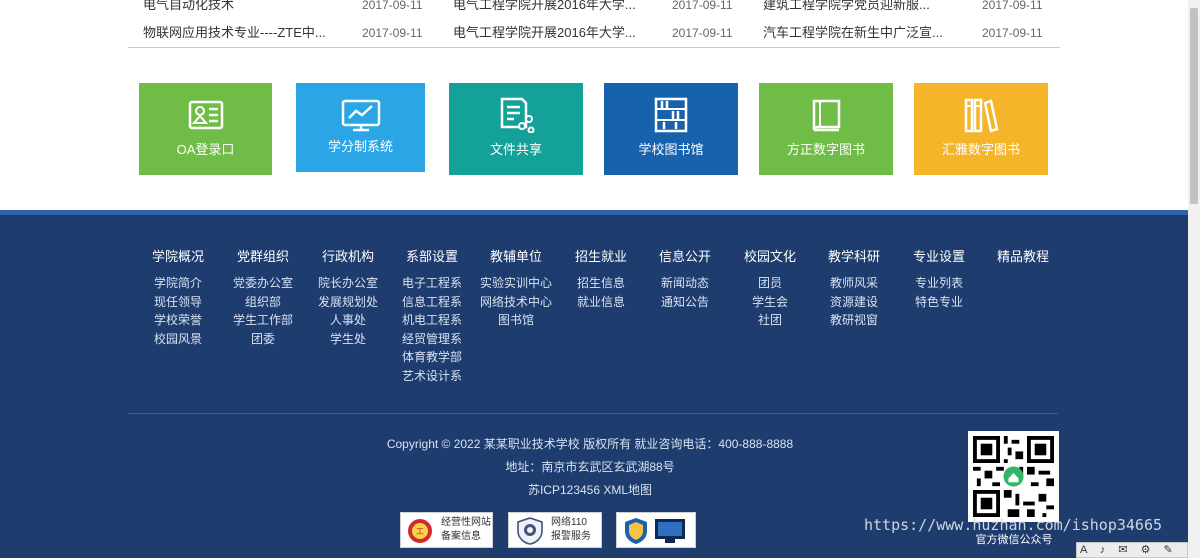  I want to click on footer-nav-link: 组织部, so click(263, 302).